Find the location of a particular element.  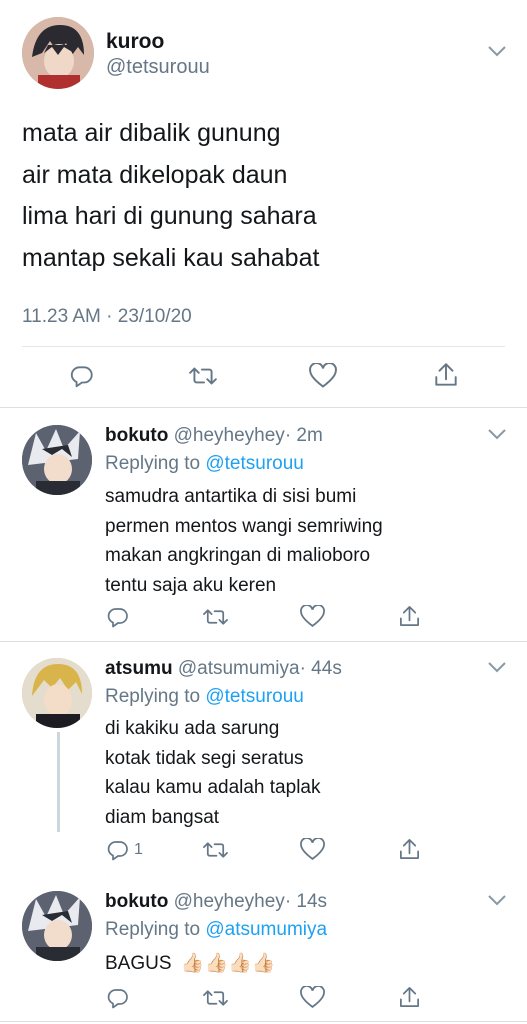

reply-line: tentu saja aku keren is located at coordinates (191, 585).